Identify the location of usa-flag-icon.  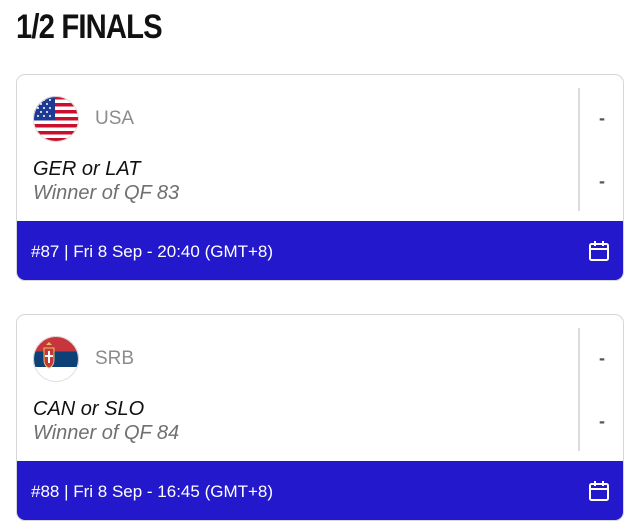
(56, 119).